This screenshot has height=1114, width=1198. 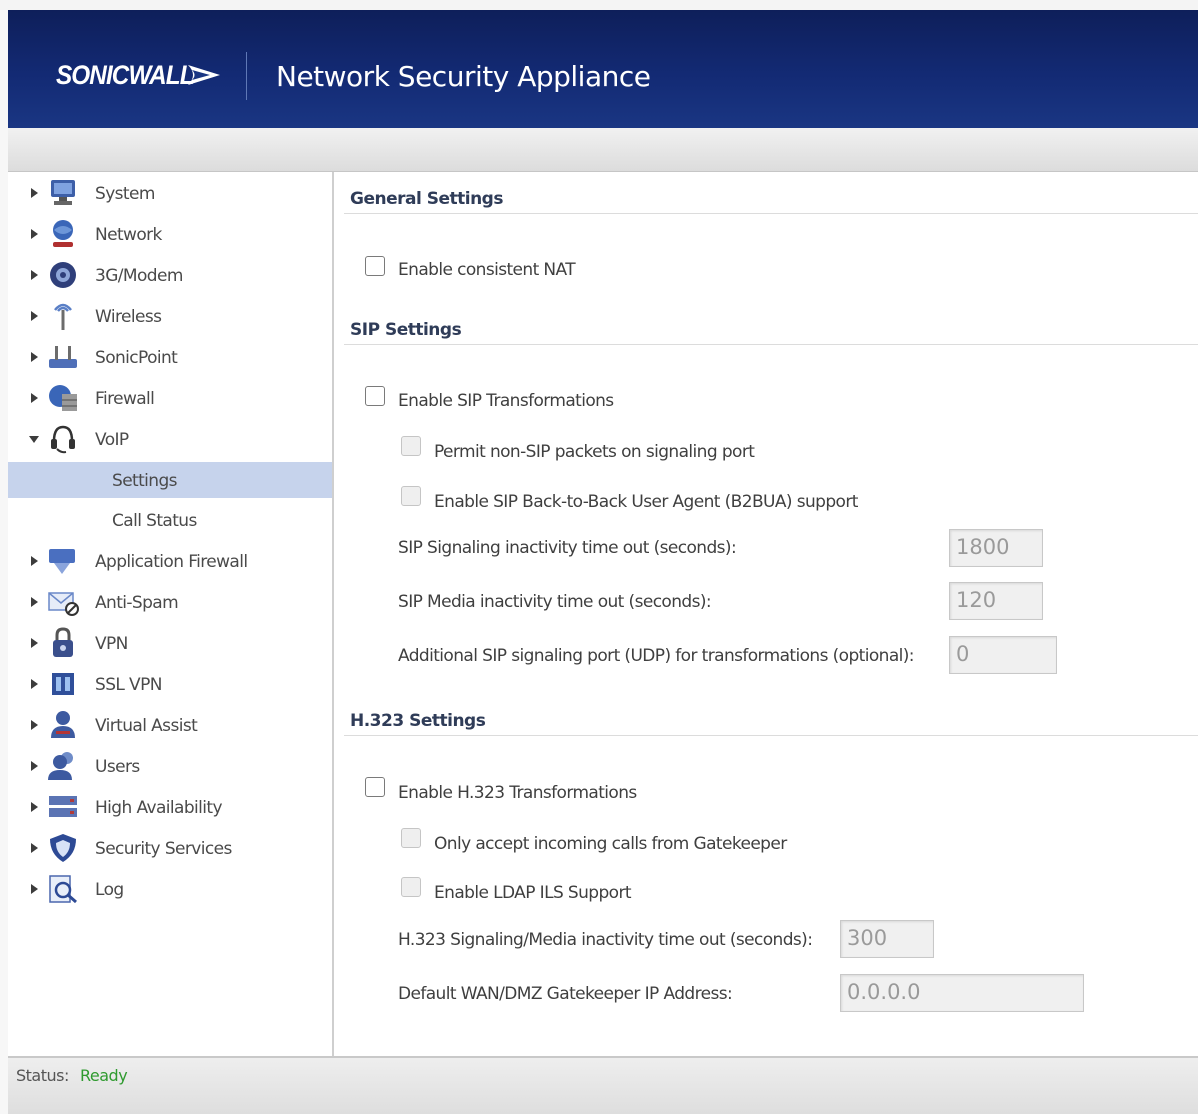 What do you see at coordinates (996, 548) in the screenshot?
I see `sip-signaling-timeout-input: 1800` at bounding box center [996, 548].